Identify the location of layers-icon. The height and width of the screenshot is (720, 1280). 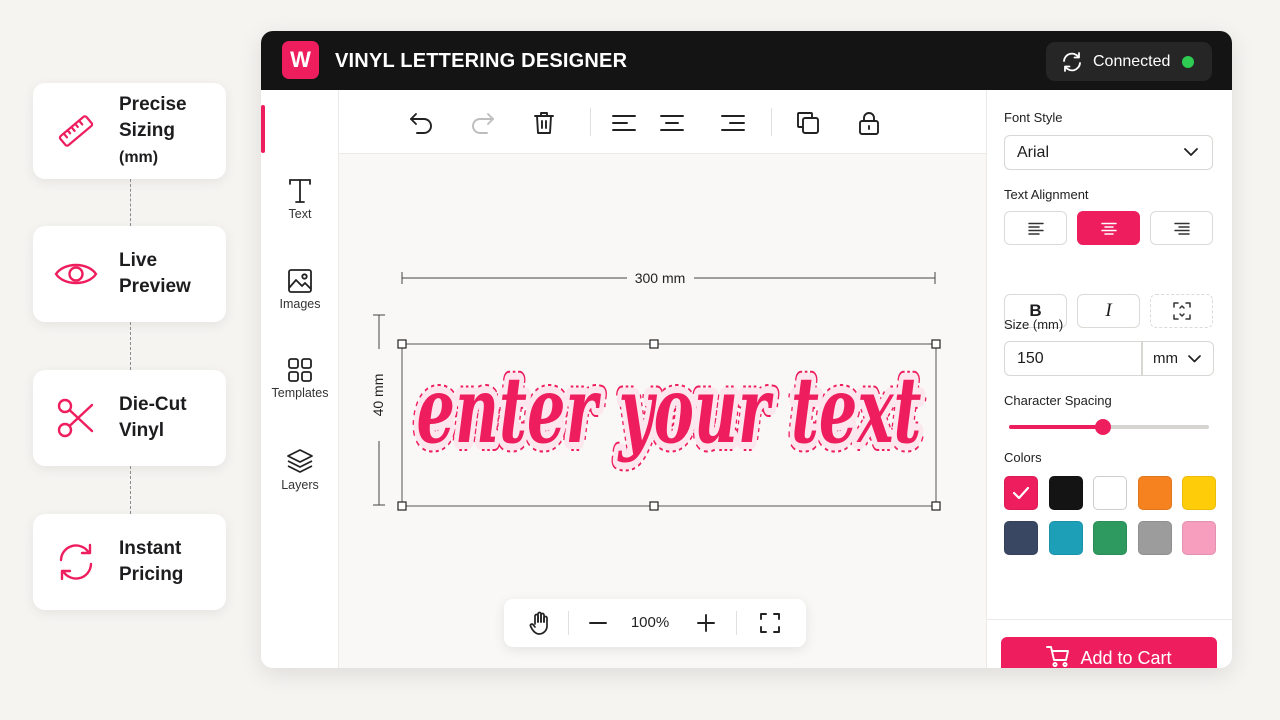
(300, 461).